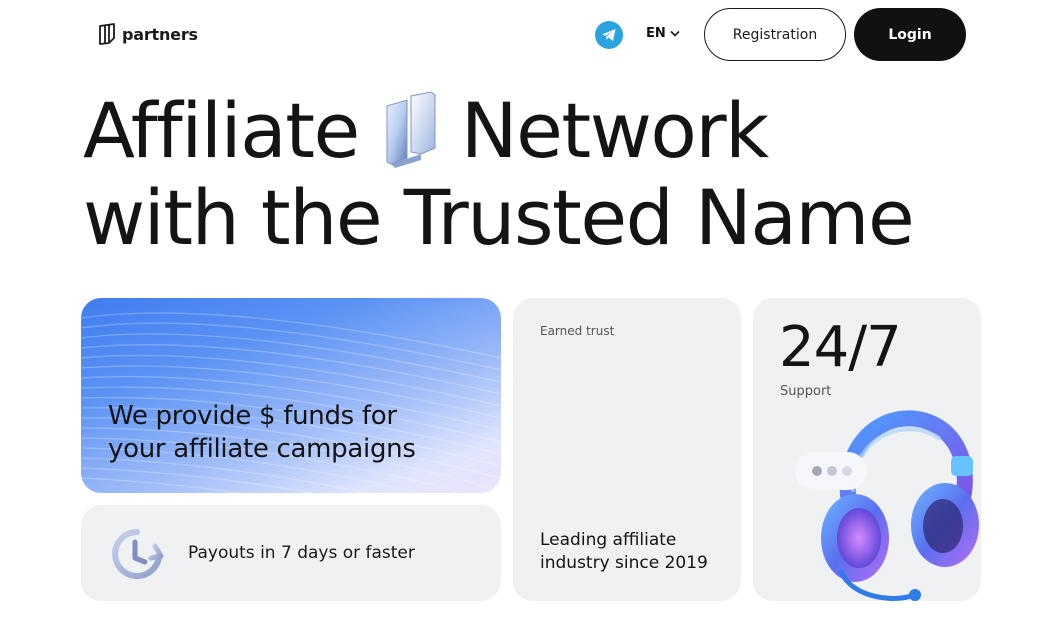 This screenshot has height=626, width=1059. I want to click on hero-title-line1: Affiliate Network, so click(426, 130).